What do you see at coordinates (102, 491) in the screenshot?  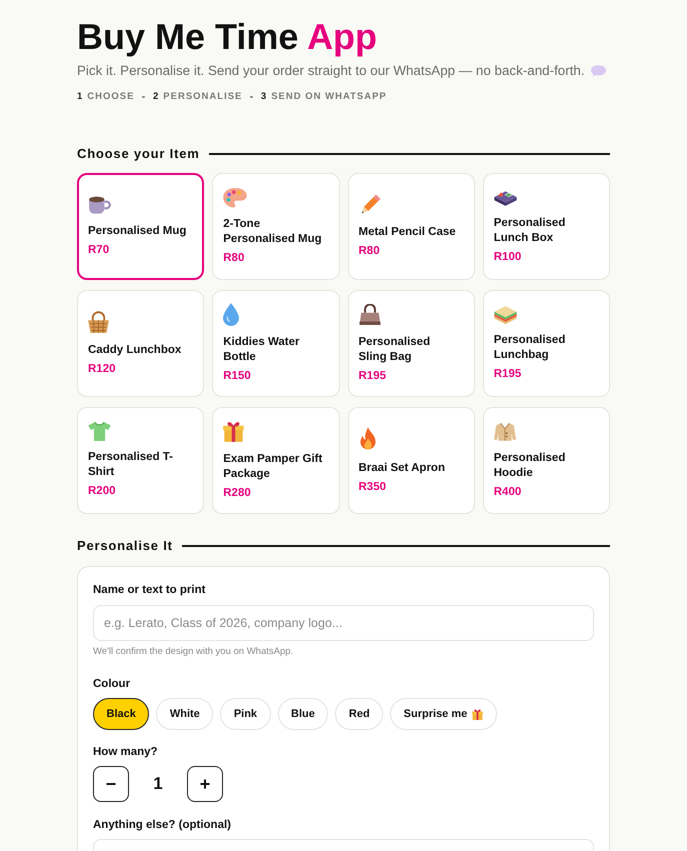 I see `product-price: R200` at bounding box center [102, 491].